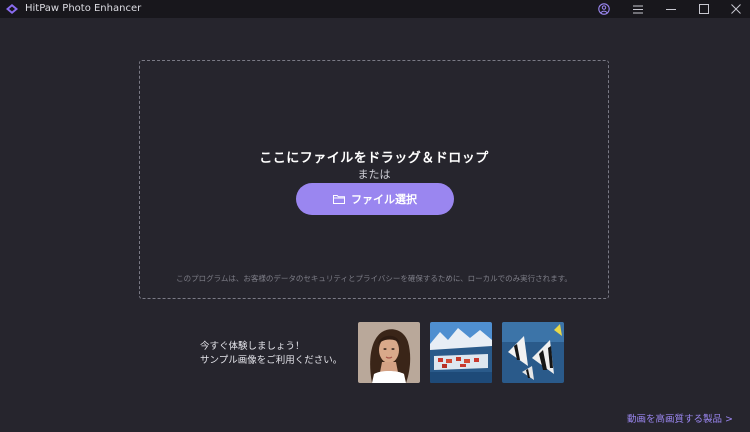  I want to click on snowy-village-image, so click(461, 352).